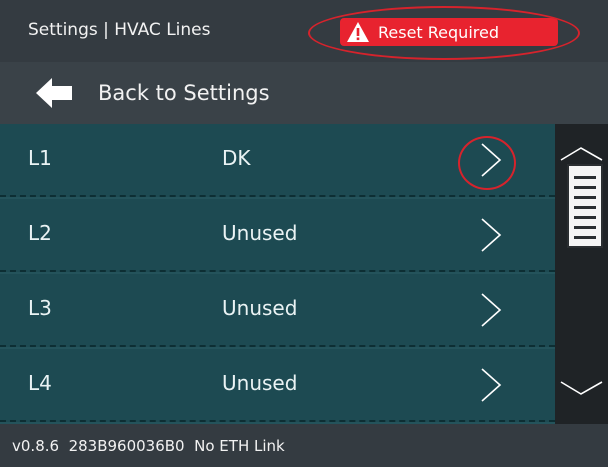 The image size is (608, 467). Describe the element at coordinates (304, 445) in the screenshot. I see `status-bar: v0.8.6 283B960036B0 No ETH Link` at that location.